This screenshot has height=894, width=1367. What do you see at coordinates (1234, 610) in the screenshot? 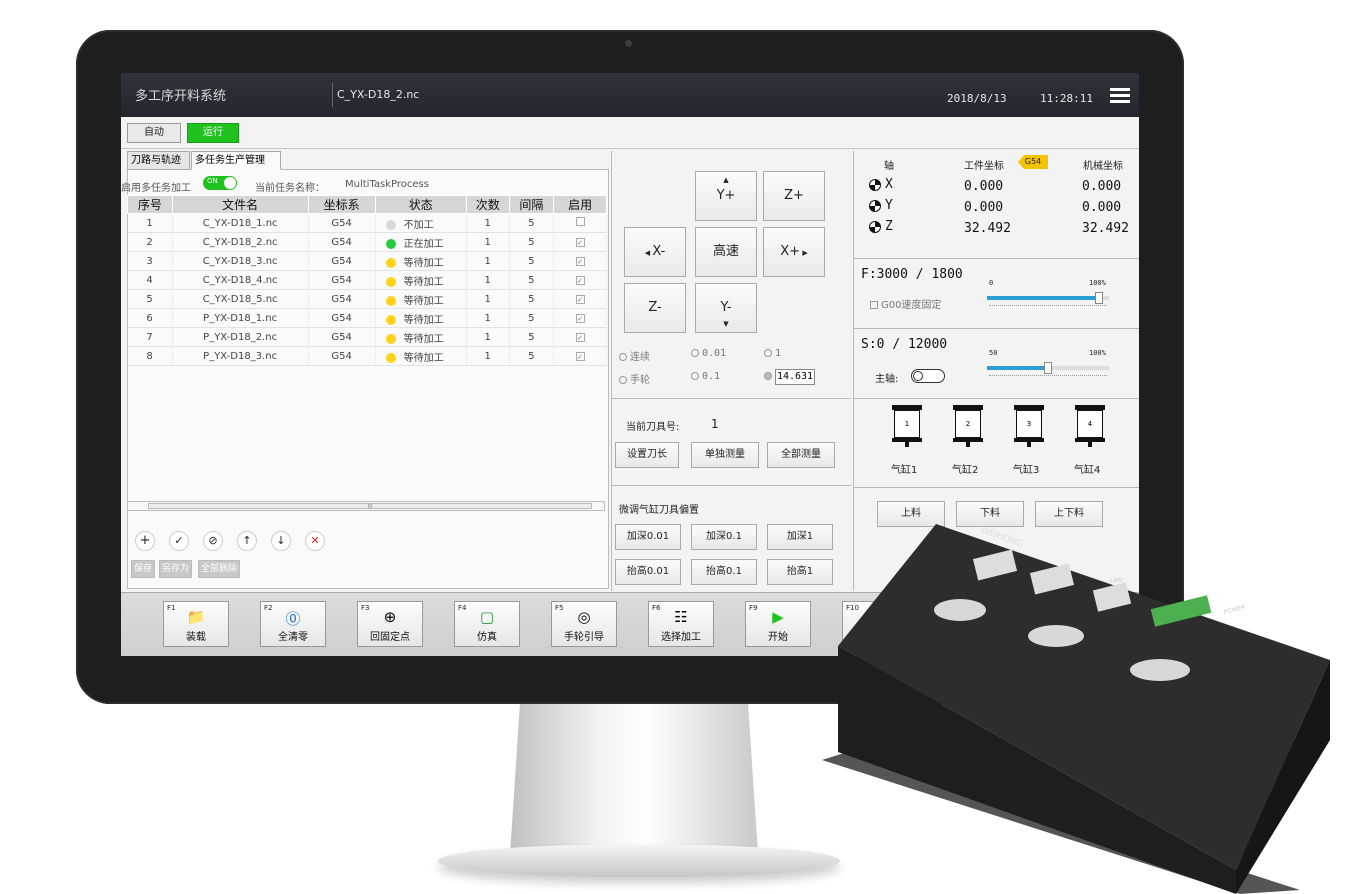
I see `power-label: POWER` at bounding box center [1234, 610].